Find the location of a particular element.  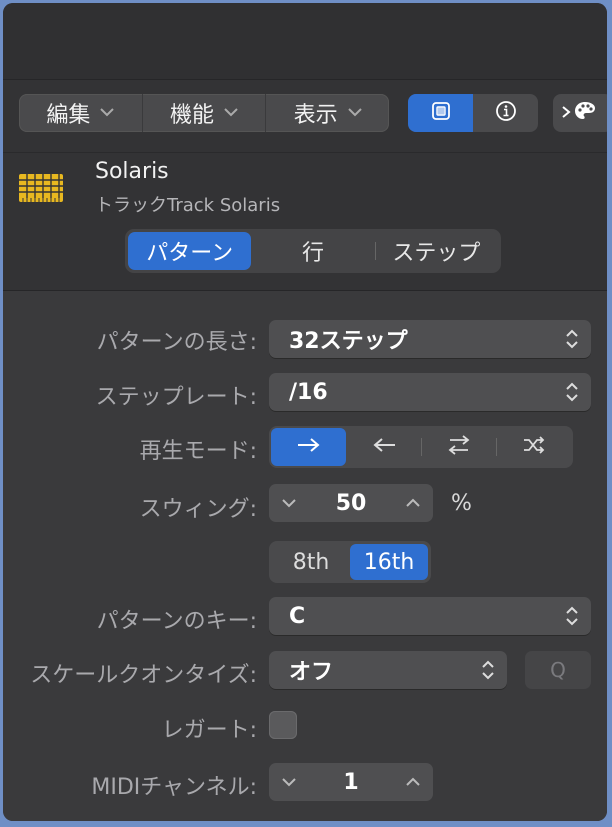

playback-random-button is located at coordinates (533, 447).